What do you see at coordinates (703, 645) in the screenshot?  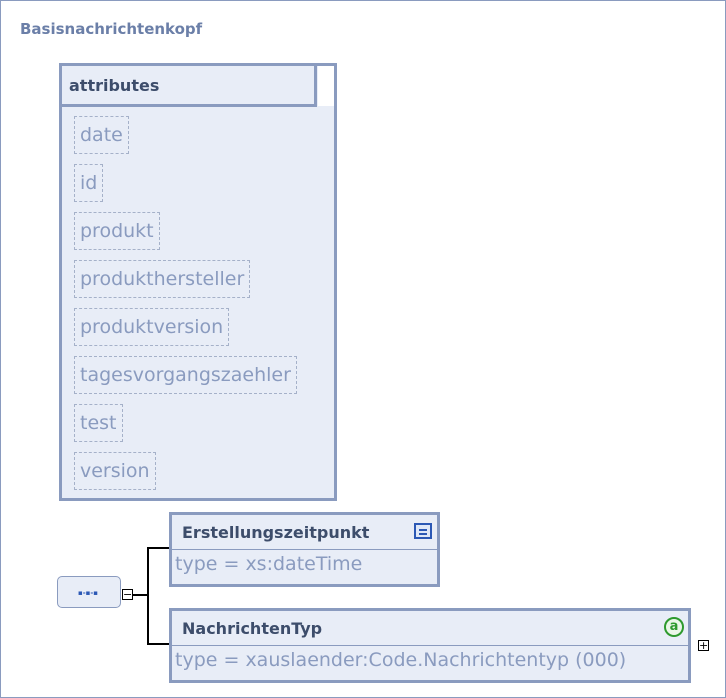 I see `expand-toggle: +` at bounding box center [703, 645].